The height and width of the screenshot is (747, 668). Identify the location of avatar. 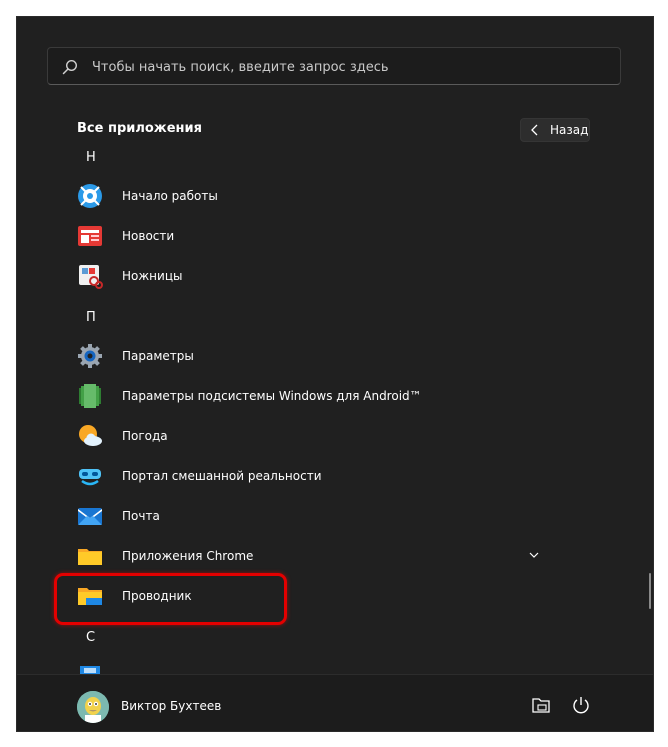
(93, 707).